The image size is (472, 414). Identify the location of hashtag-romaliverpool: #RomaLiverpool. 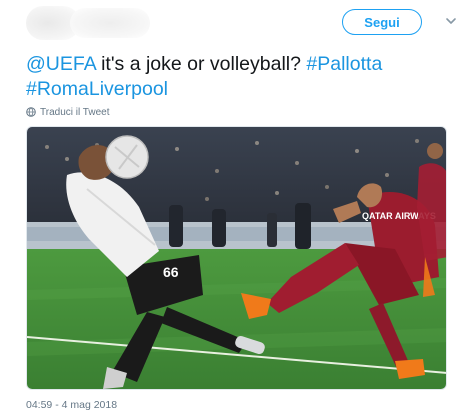
(97, 89).